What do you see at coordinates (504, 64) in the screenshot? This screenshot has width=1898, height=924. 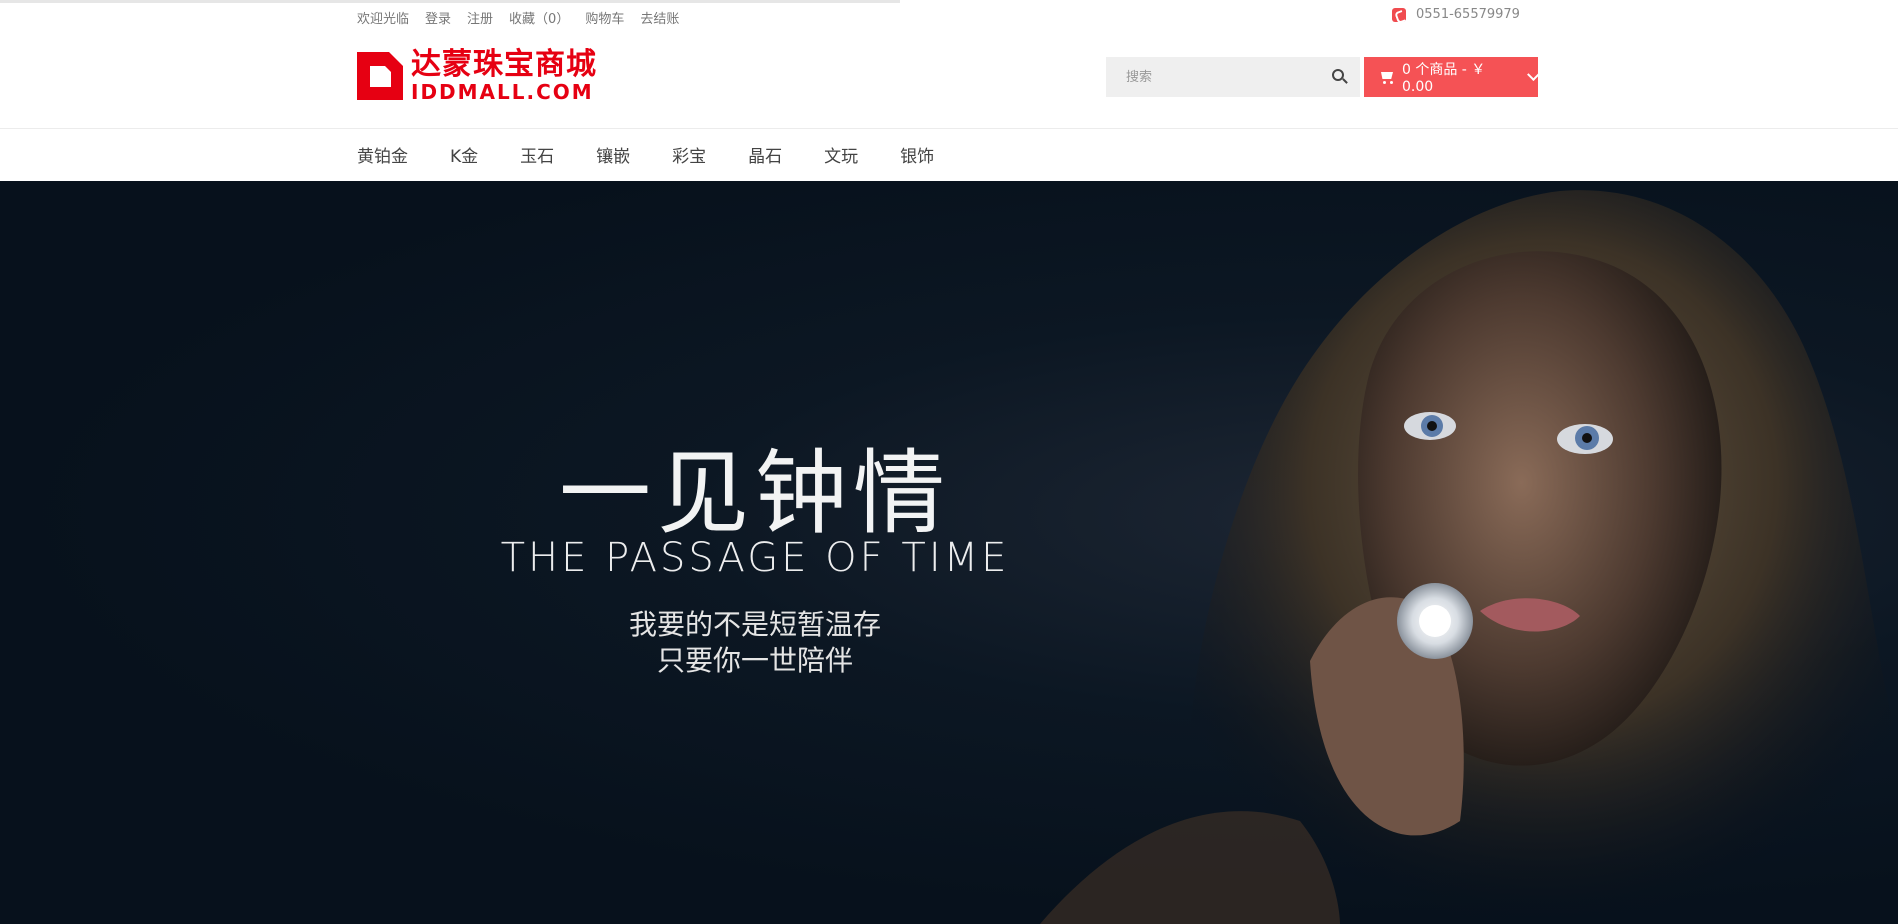 I see `logo-text-cn: 达蒙珠宝商城` at bounding box center [504, 64].